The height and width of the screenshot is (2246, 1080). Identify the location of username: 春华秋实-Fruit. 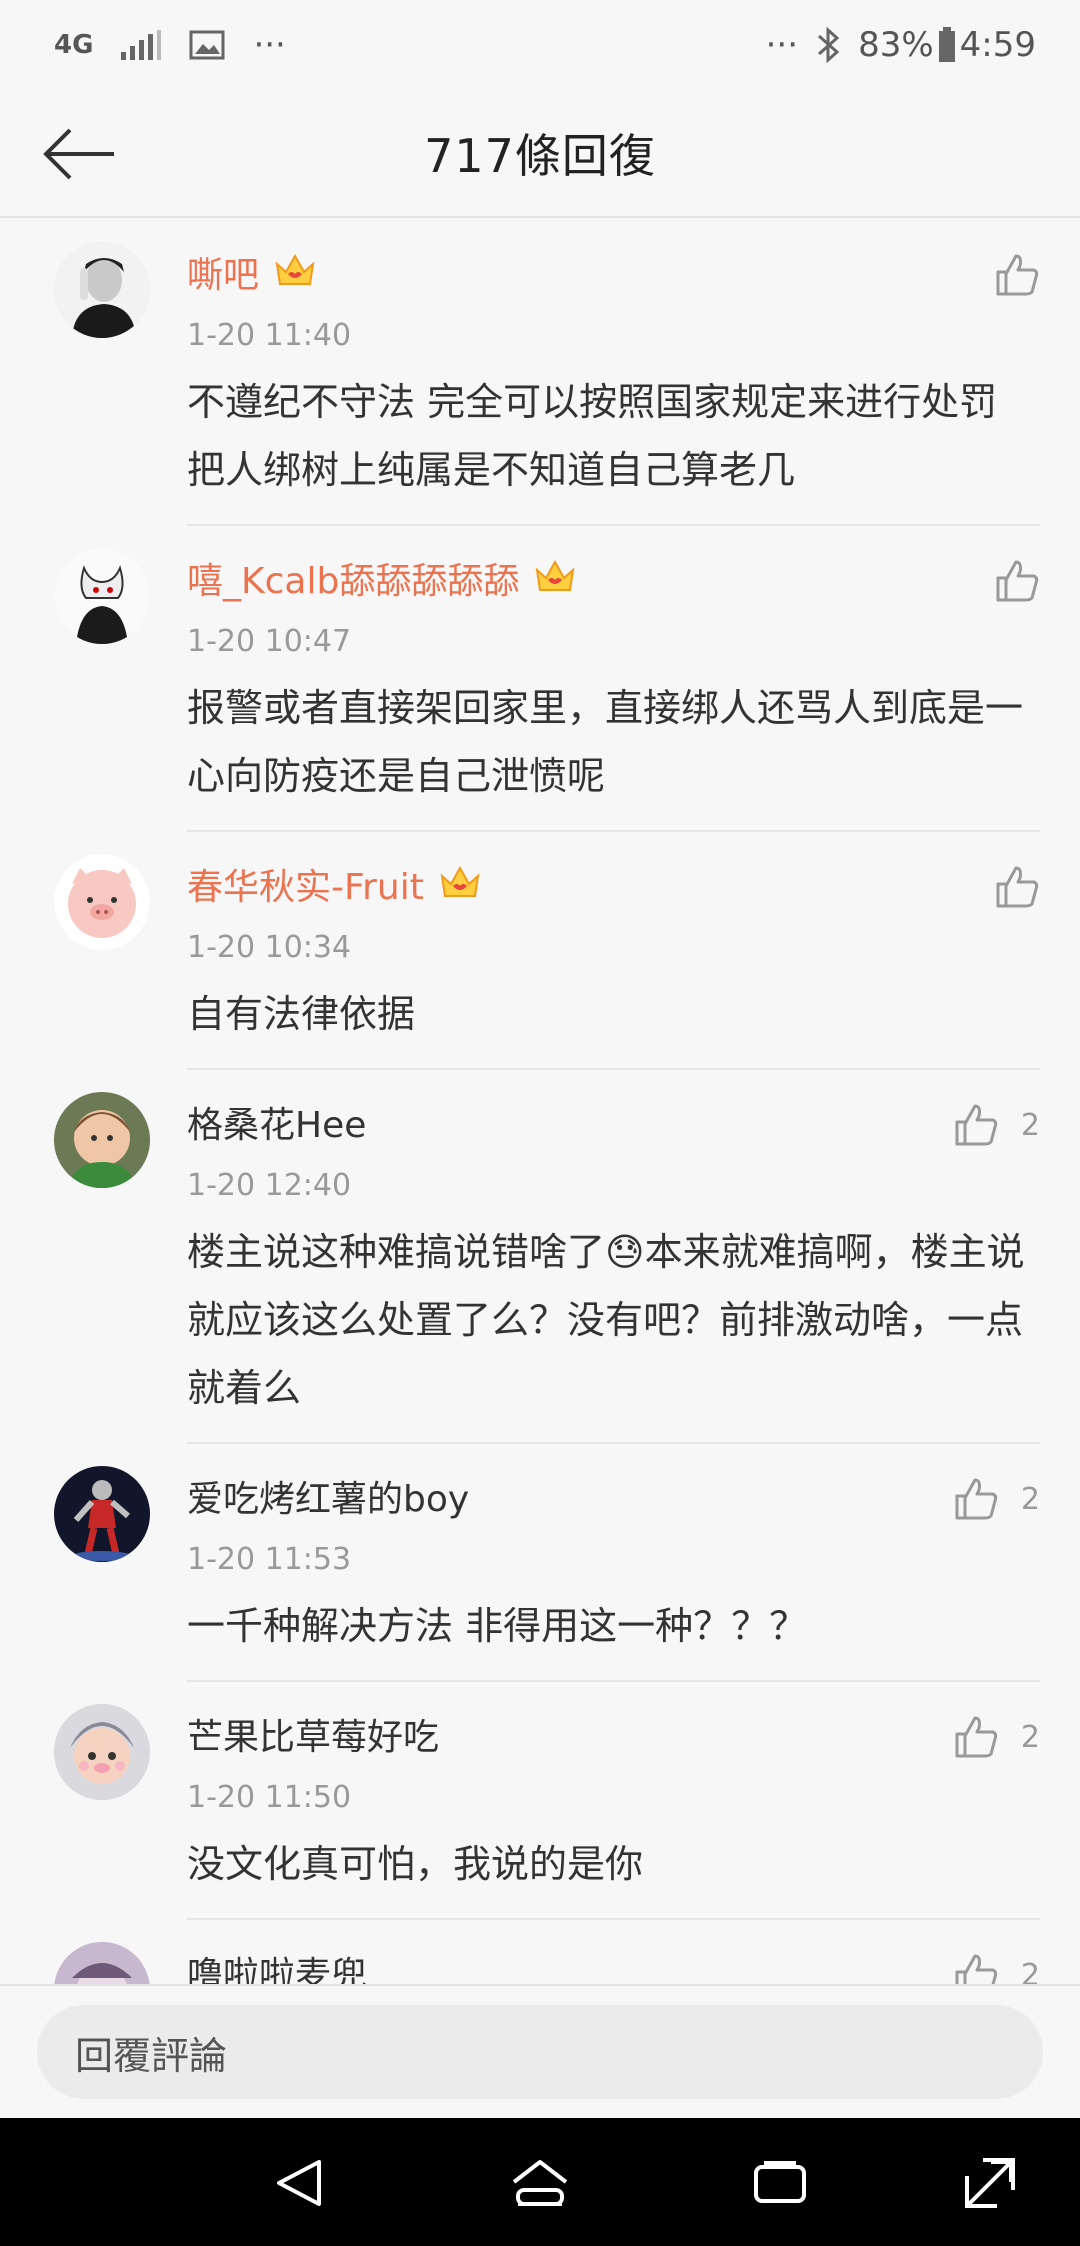
(305, 884).